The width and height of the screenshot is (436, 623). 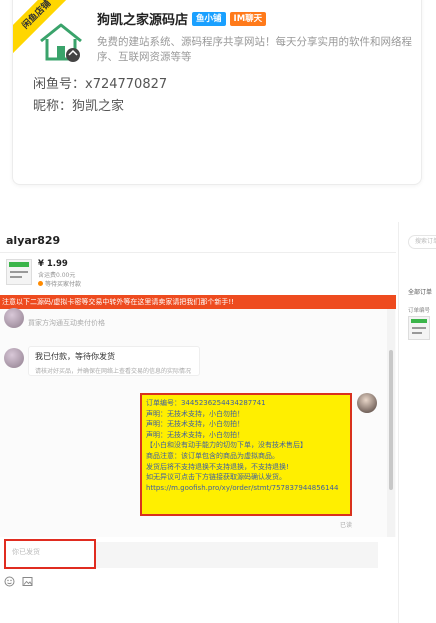 I want to click on notice-bar: 注意以下二源码/虚拟卡密等交易中转外等在这里请卖家请把我们那个新手!!, so click(x=198, y=302).